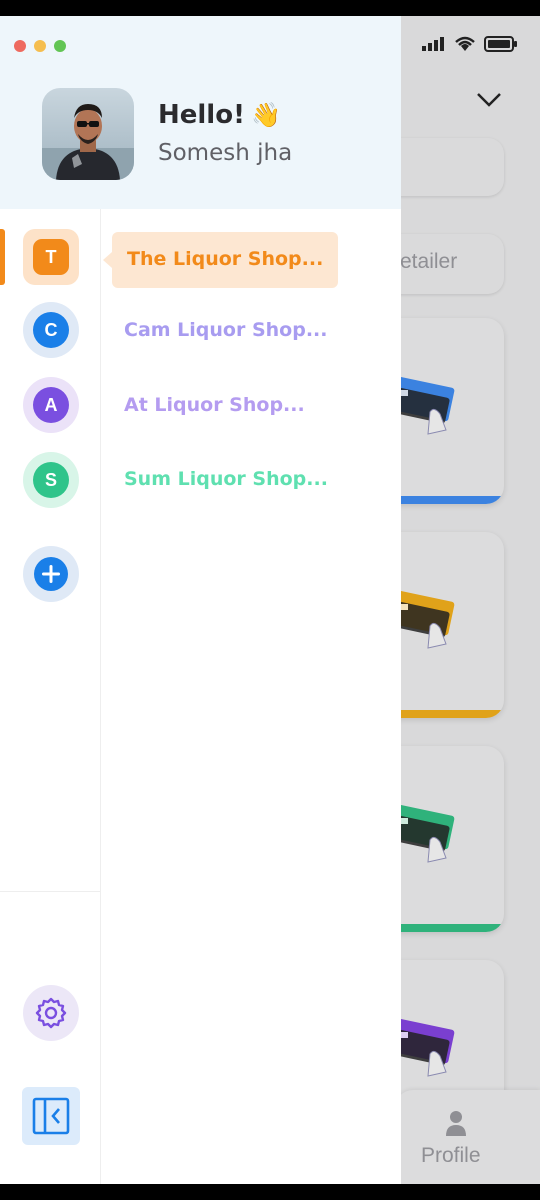 The image size is (540, 1200). Describe the element at coordinates (270, 1192) in the screenshot. I see `system-bottom-bar` at that location.